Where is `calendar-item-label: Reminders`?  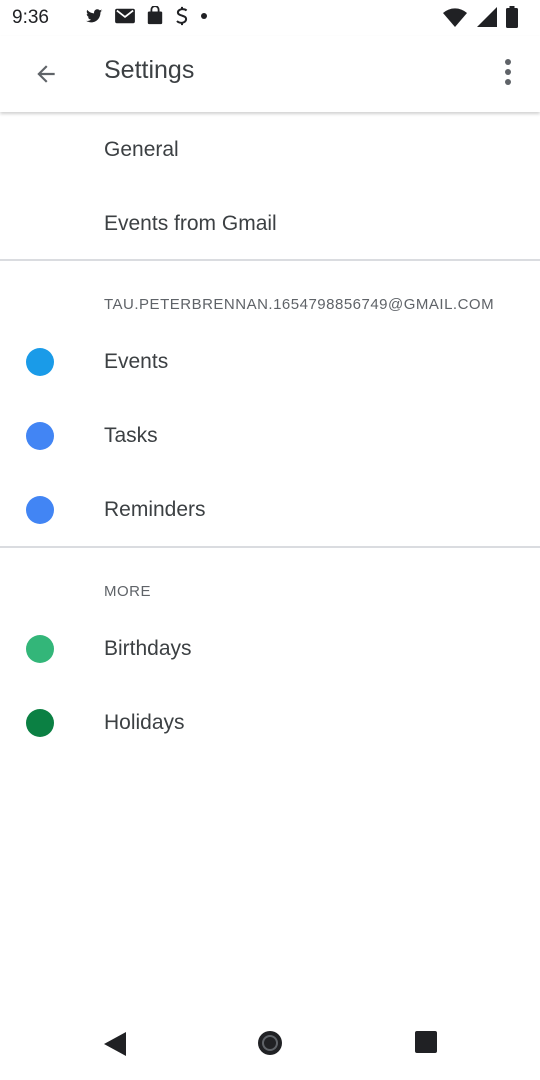
calendar-item-label: Reminders is located at coordinates (155, 509).